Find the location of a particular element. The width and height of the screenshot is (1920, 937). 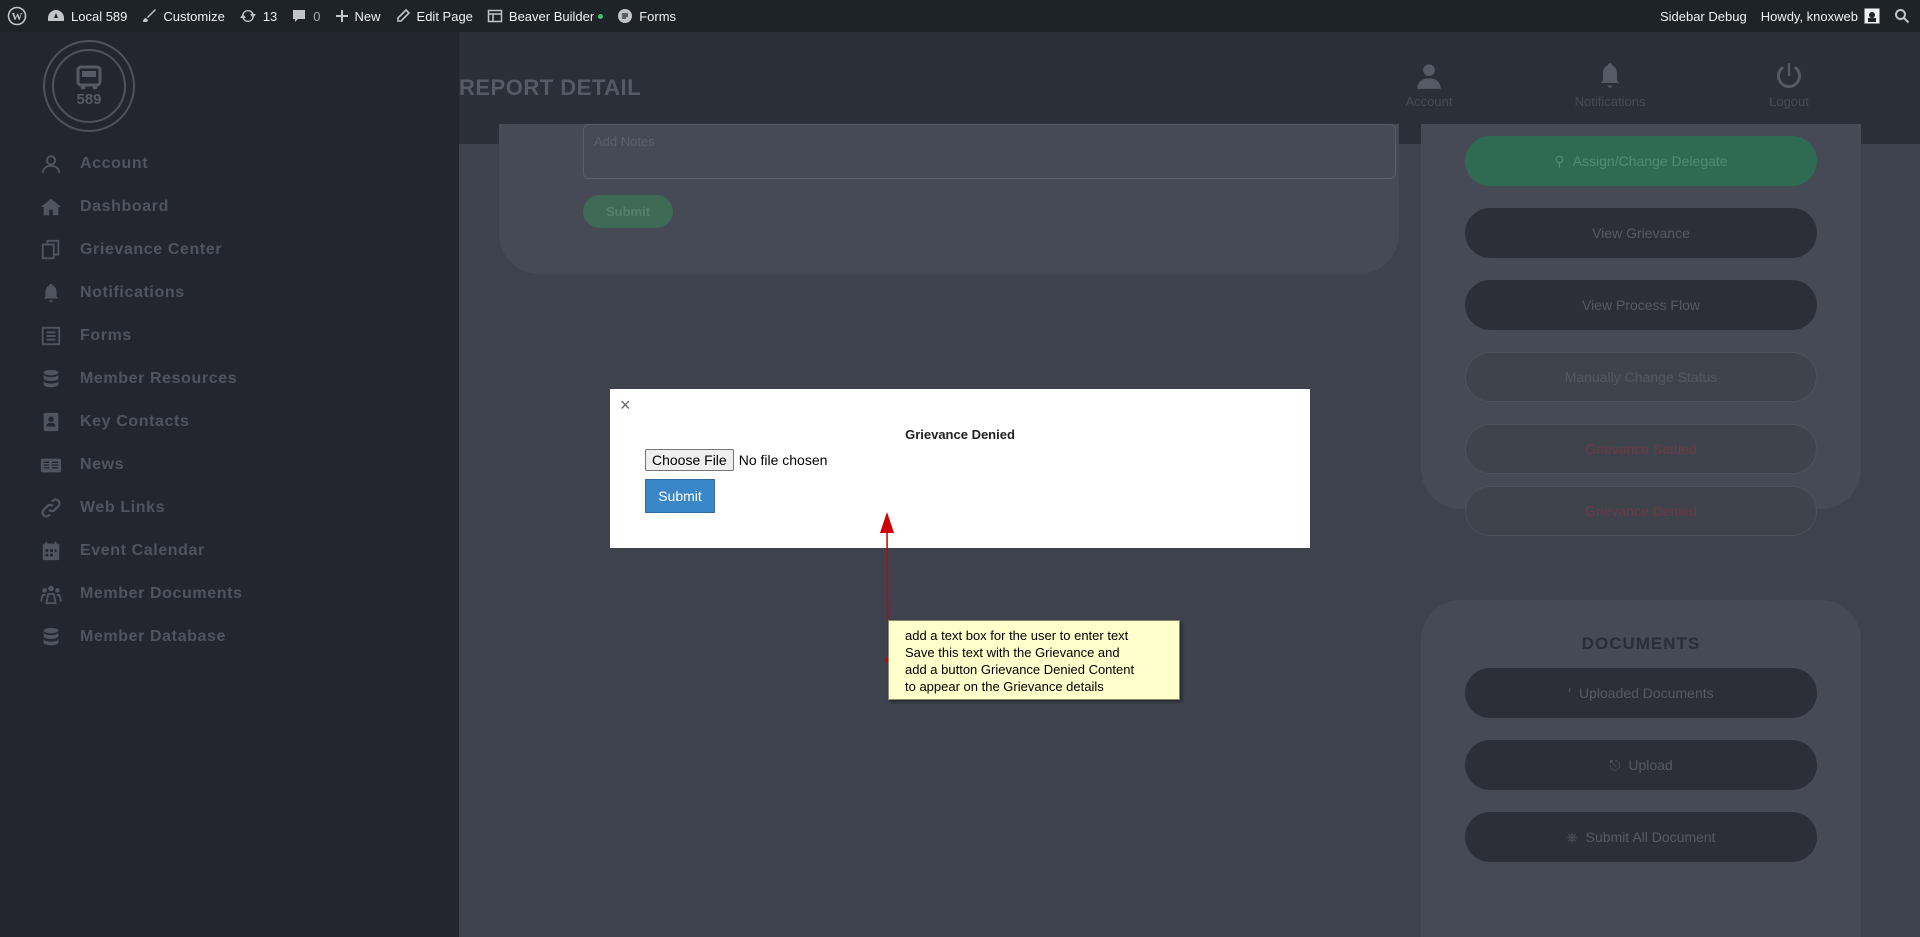

forms-label: Forms is located at coordinates (658, 16).